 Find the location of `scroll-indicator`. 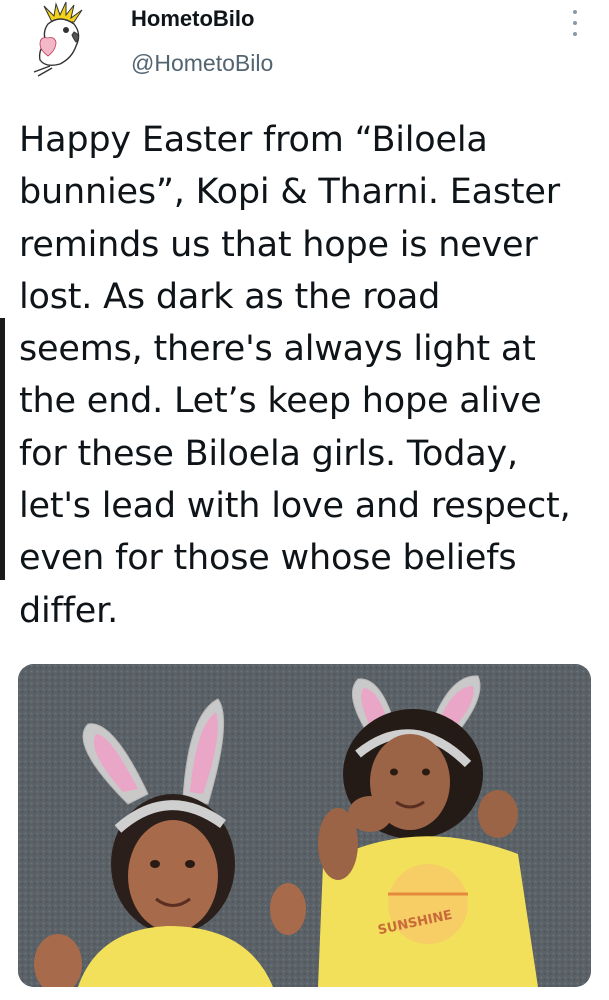

scroll-indicator is located at coordinates (2, 449).